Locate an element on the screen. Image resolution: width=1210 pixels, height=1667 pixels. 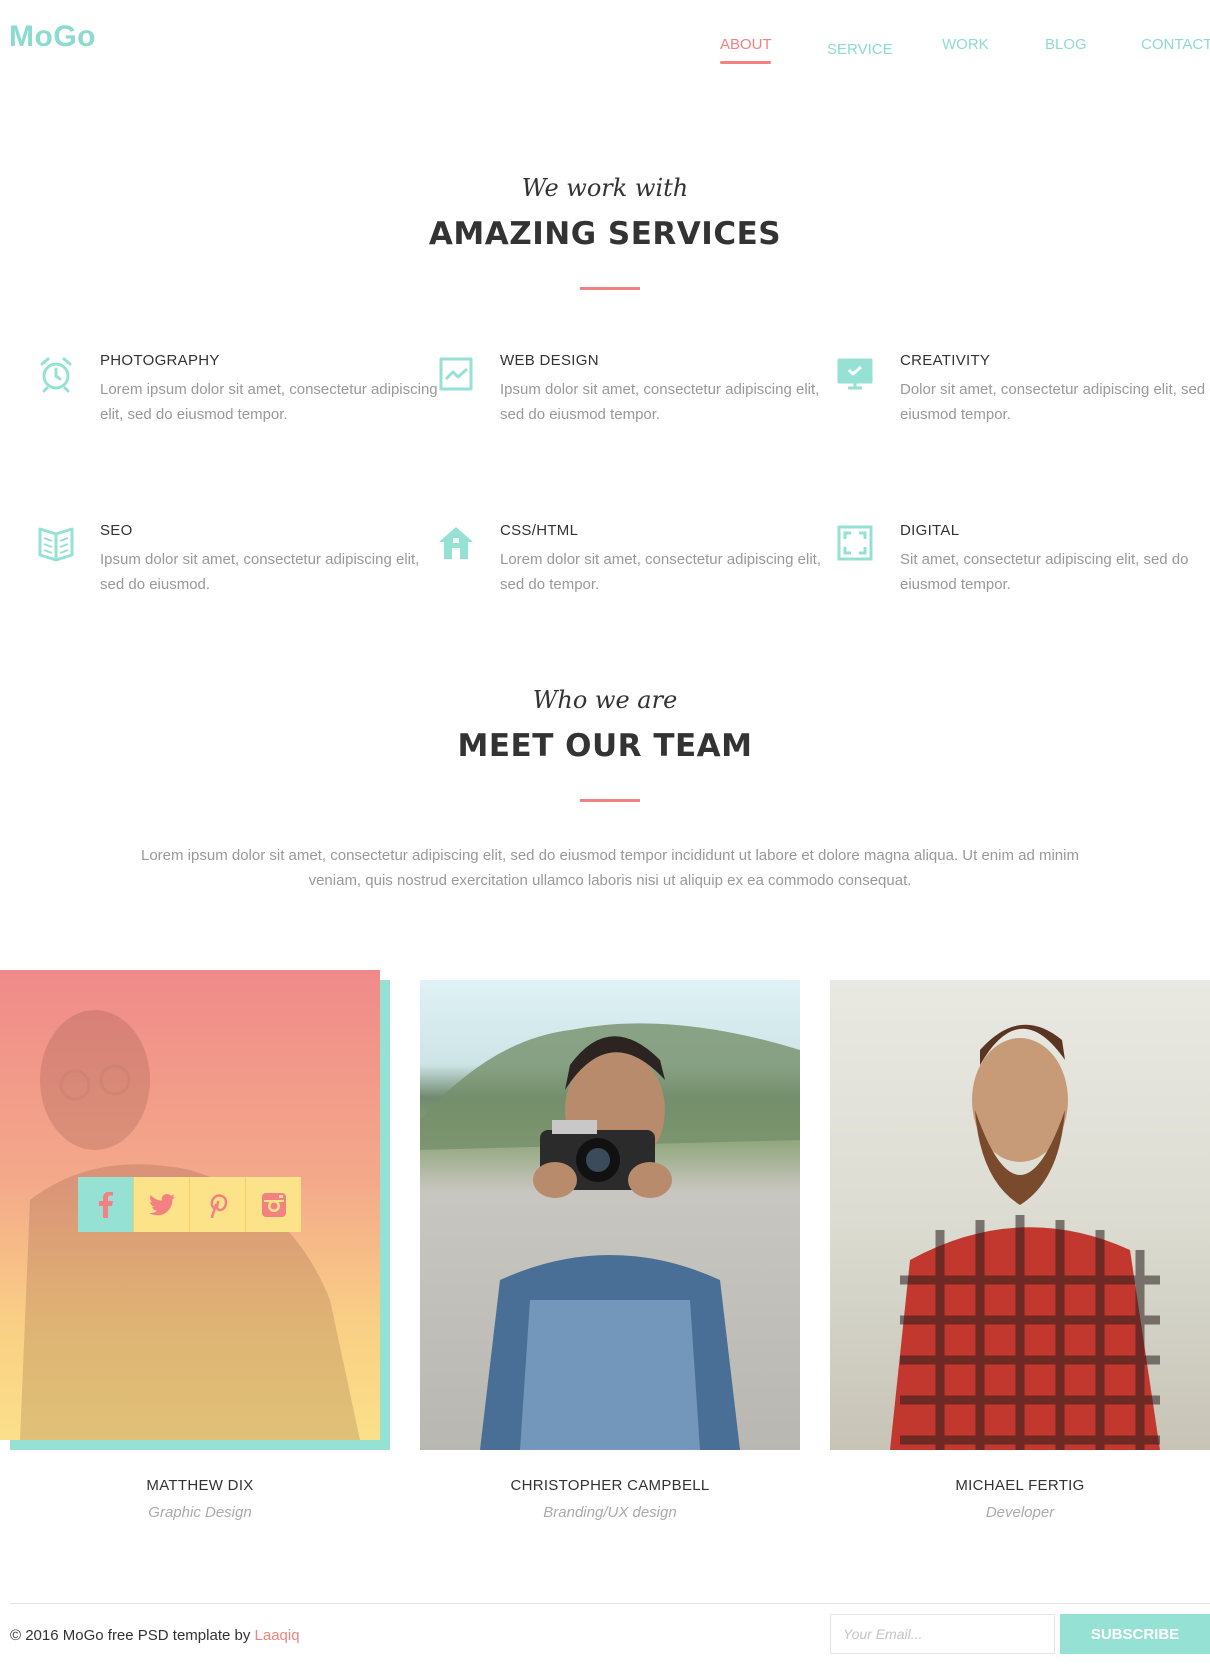
team-member-name: MATTHEW DIX is located at coordinates (200, 1485).